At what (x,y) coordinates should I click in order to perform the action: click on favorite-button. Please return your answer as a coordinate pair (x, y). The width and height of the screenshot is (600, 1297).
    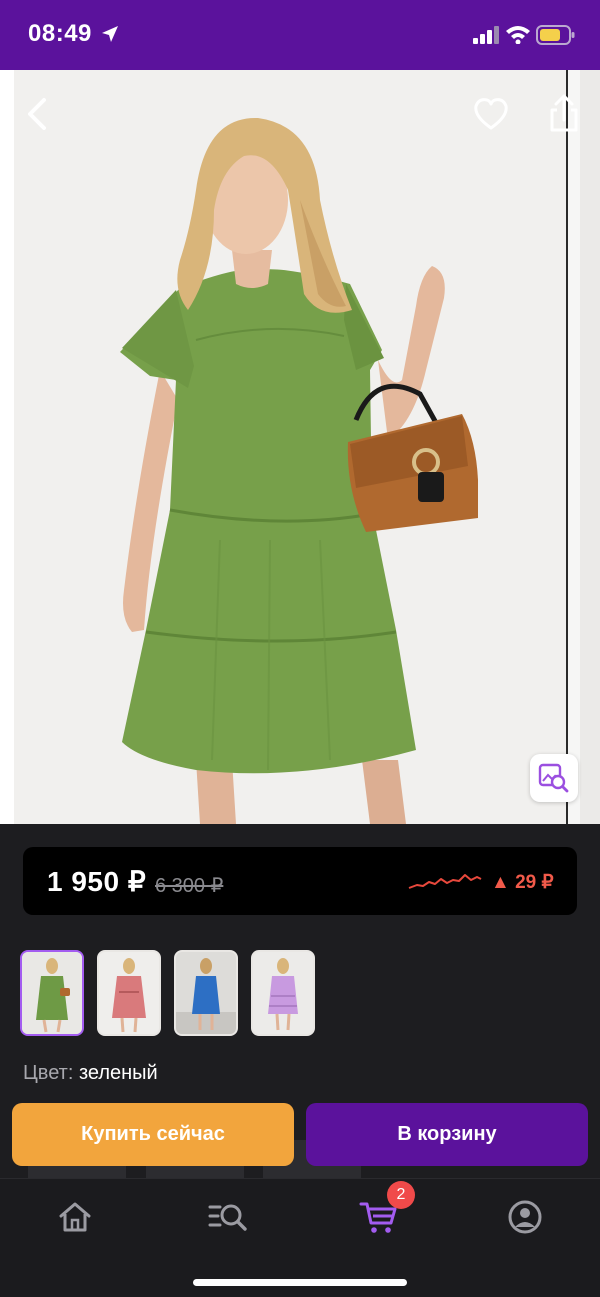
    Looking at the image, I should click on (491, 114).